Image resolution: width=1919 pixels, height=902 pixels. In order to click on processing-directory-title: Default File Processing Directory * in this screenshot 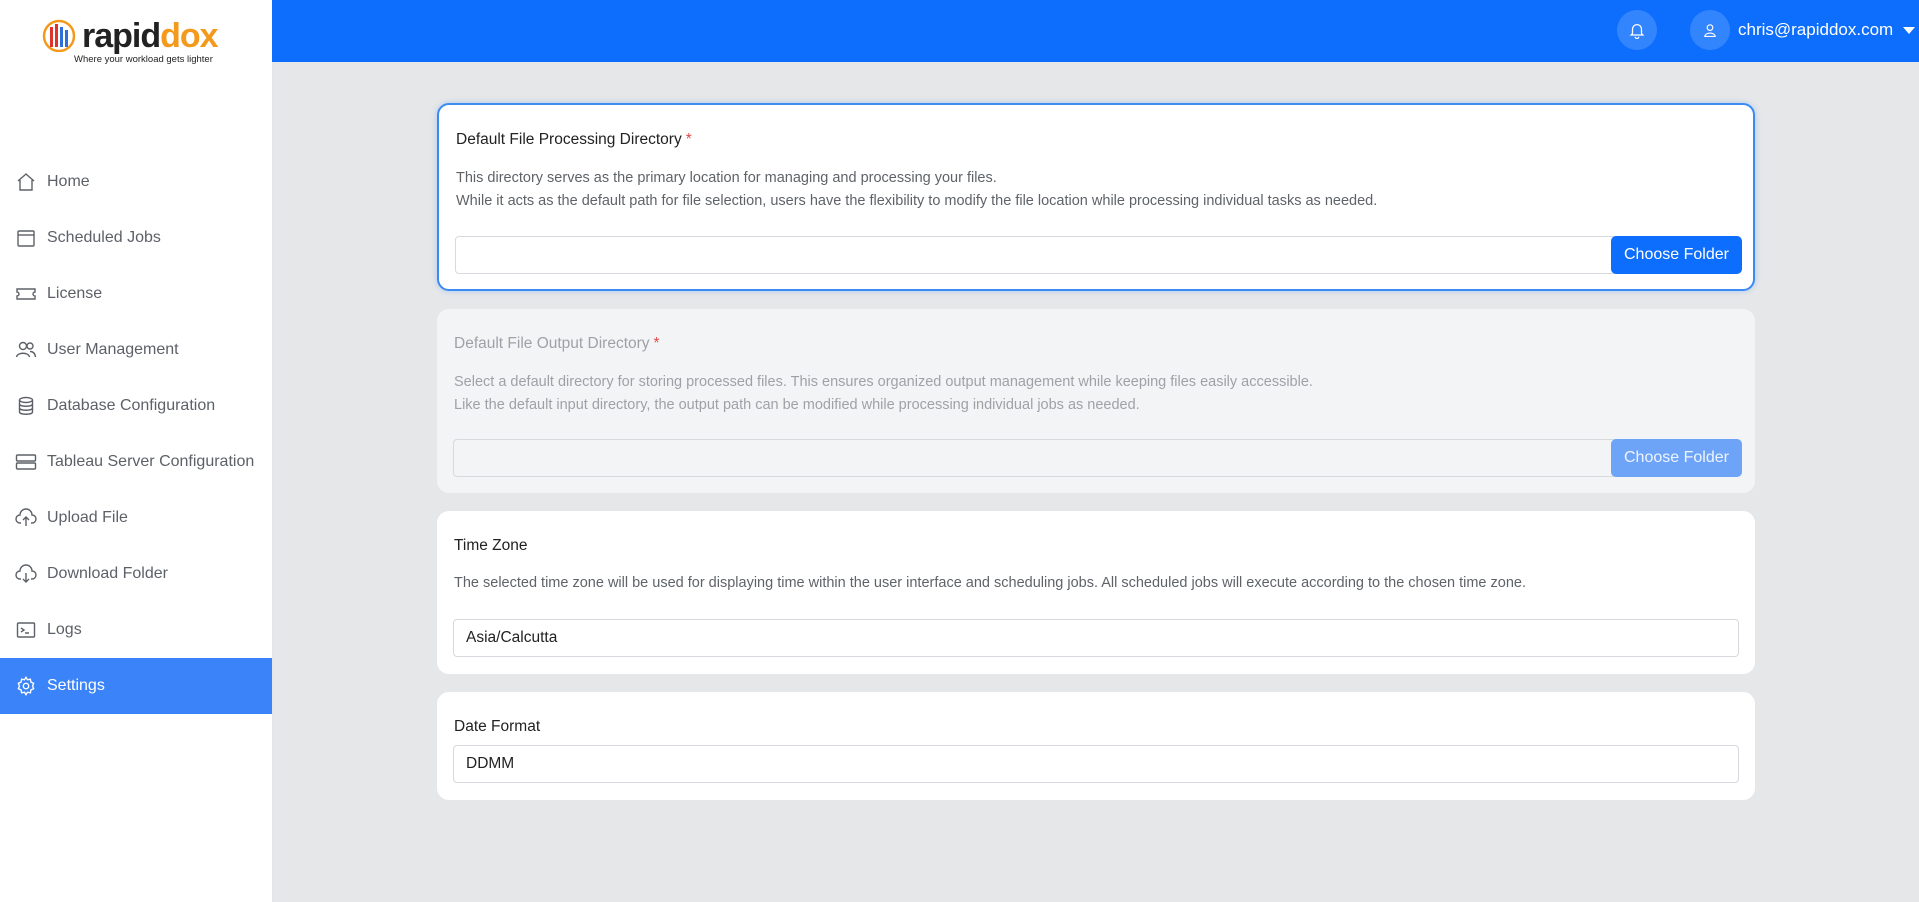, I will do `click(574, 140)`.